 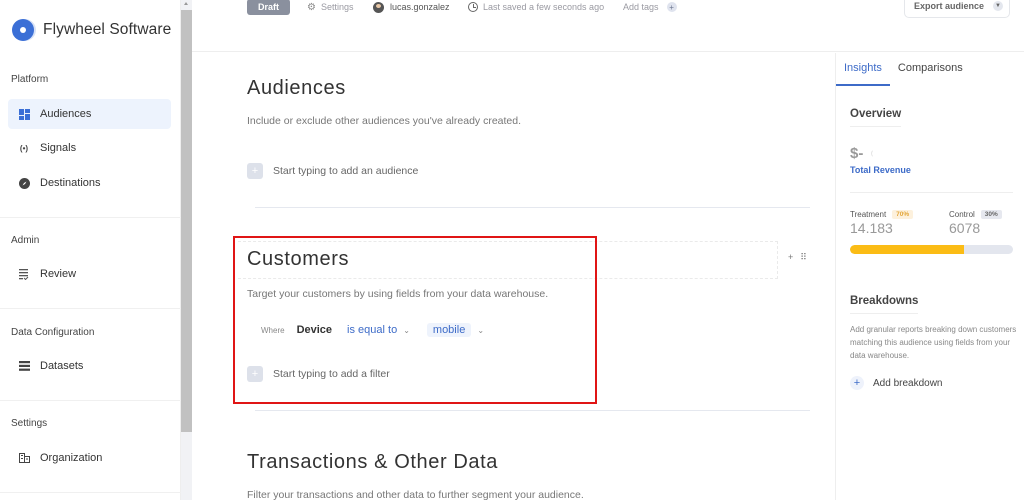 What do you see at coordinates (378, 7) in the screenshot?
I see `avatar` at bounding box center [378, 7].